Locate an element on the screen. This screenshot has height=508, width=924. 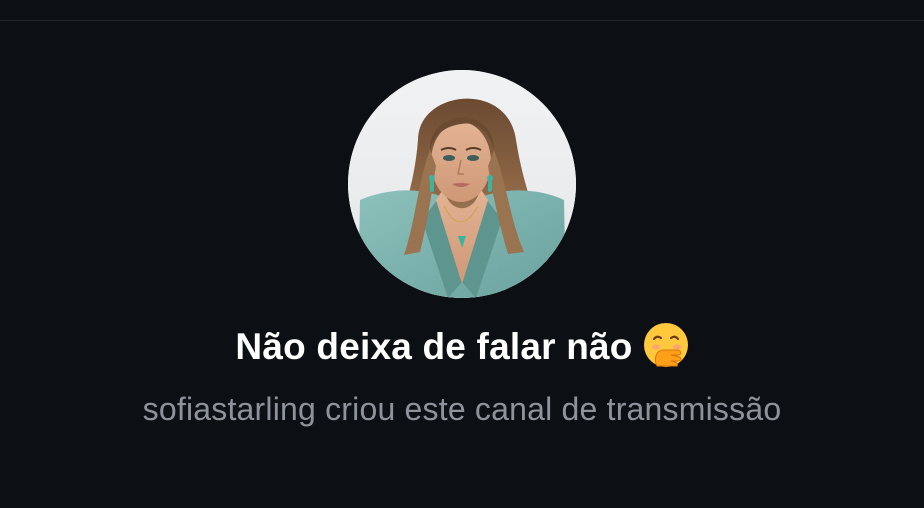
channel-title: Não deixa de falar não is located at coordinates (462, 347).